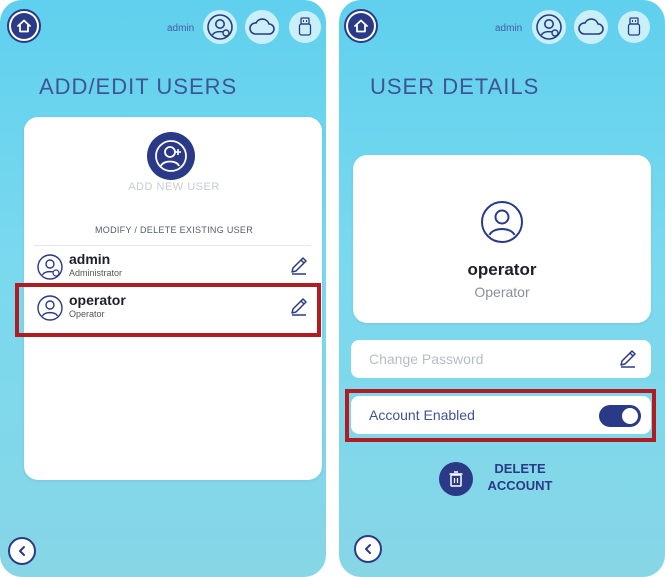  What do you see at coordinates (520, 485) in the screenshot?
I see `delete-label-line2: ACCOUNT` at bounding box center [520, 485].